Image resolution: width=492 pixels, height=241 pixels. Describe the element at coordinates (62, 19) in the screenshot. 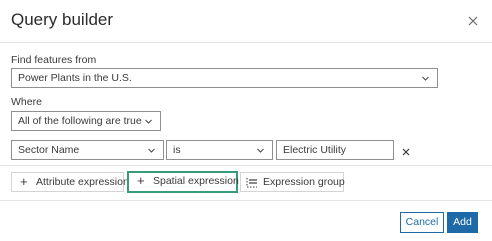

I see `dialog-title: Query builder` at that location.